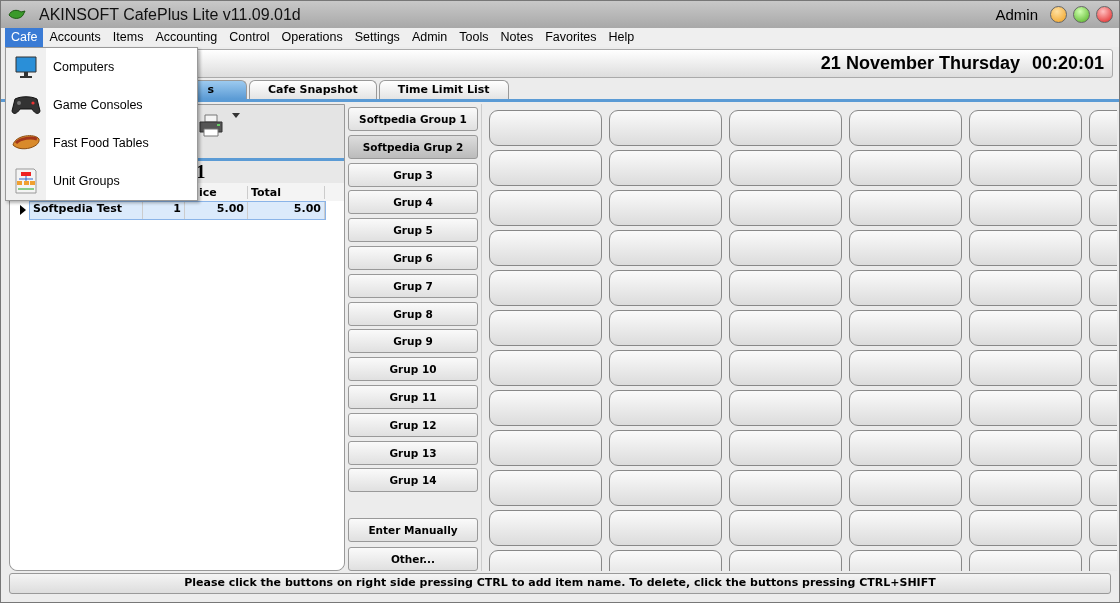 Image resolution: width=1120 pixels, height=603 pixels. Describe the element at coordinates (24, 37) in the screenshot. I see `menu-item: Cafe` at that location.